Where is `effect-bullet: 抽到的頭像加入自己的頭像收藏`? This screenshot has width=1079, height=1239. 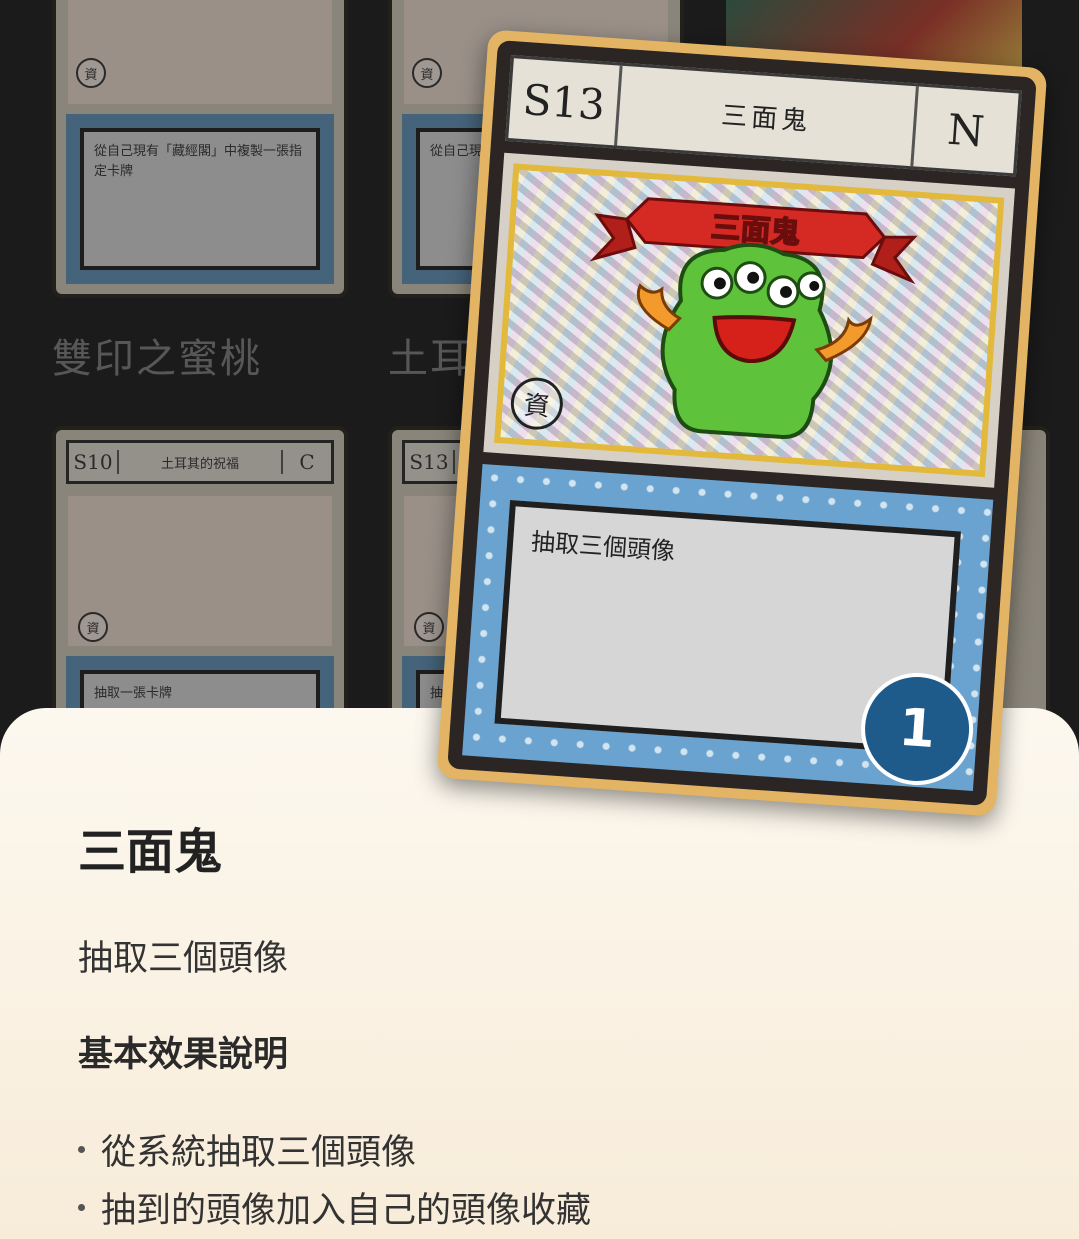 effect-bullet: 抽到的頭像加入自己的頭像收藏 is located at coordinates (334, 1207).